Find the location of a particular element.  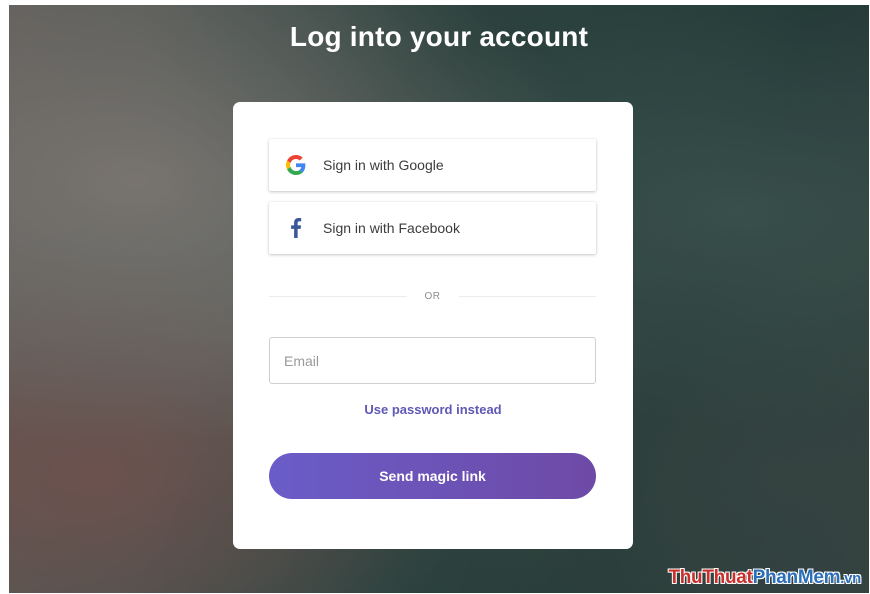

or-divider: OR is located at coordinates (432, 296).